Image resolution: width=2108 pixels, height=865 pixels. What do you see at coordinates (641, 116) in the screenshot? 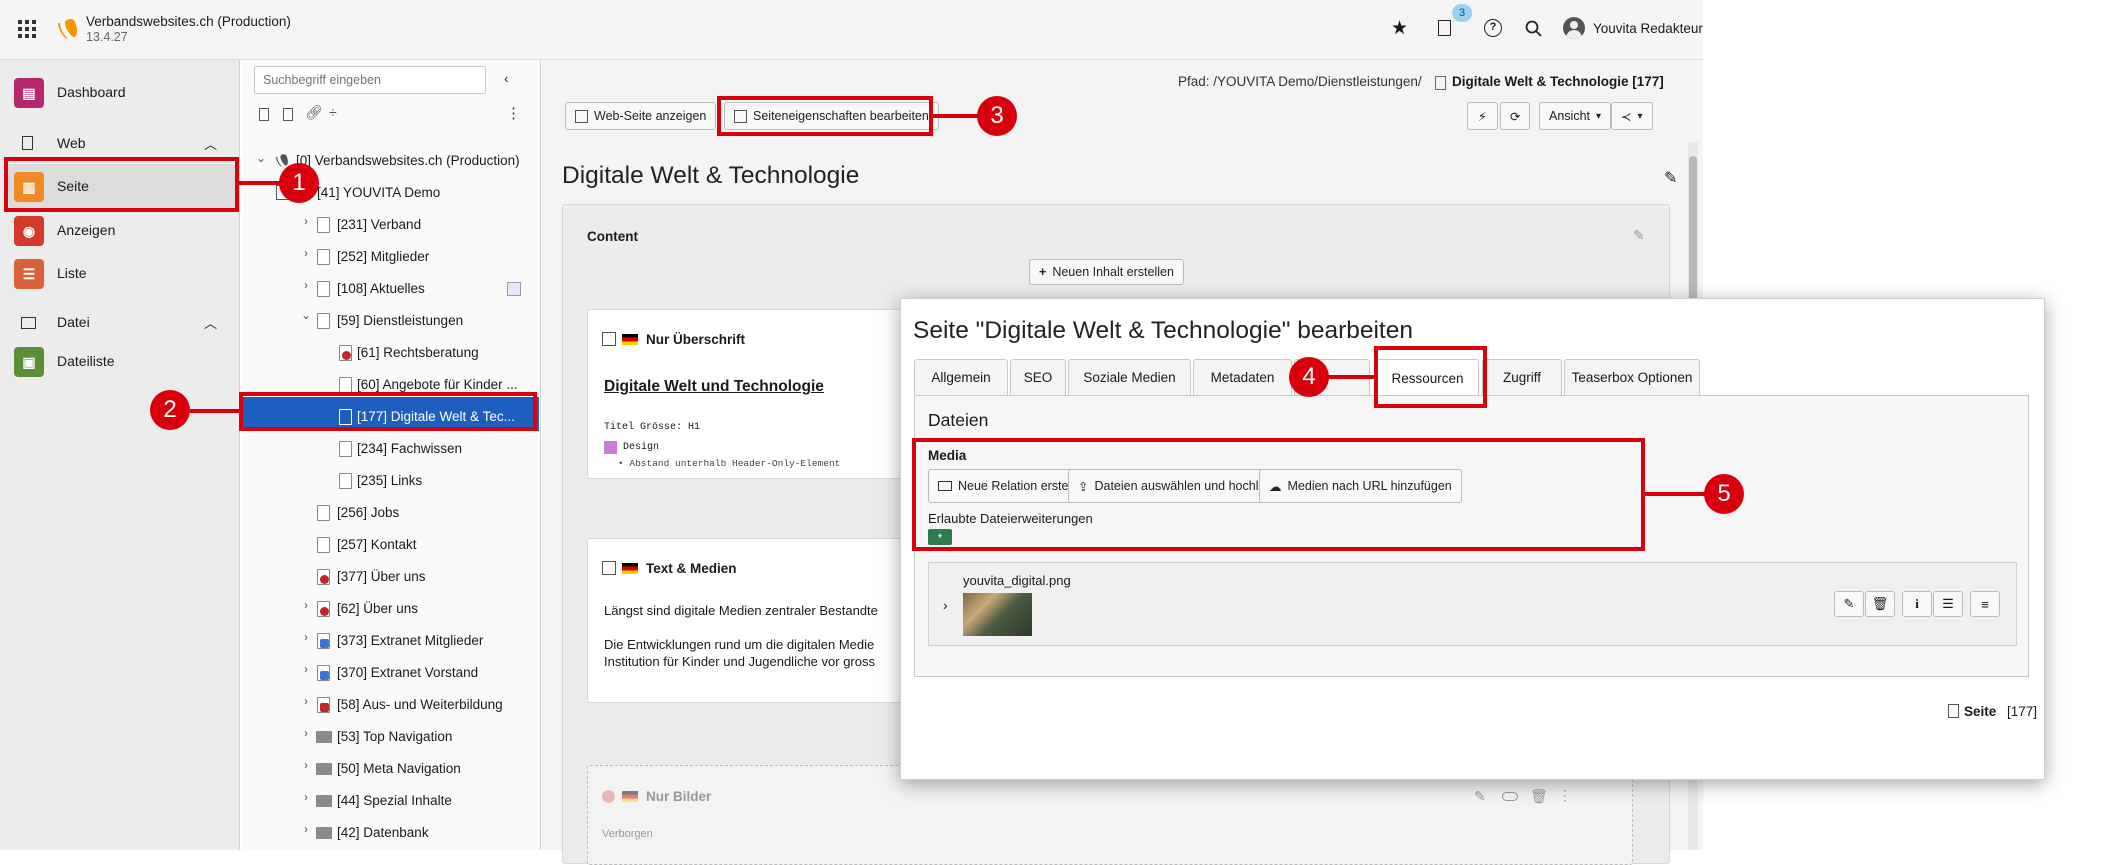
I see `view-webpage-button: Web-Seite anzeigen` at bounding box center [641, 116].